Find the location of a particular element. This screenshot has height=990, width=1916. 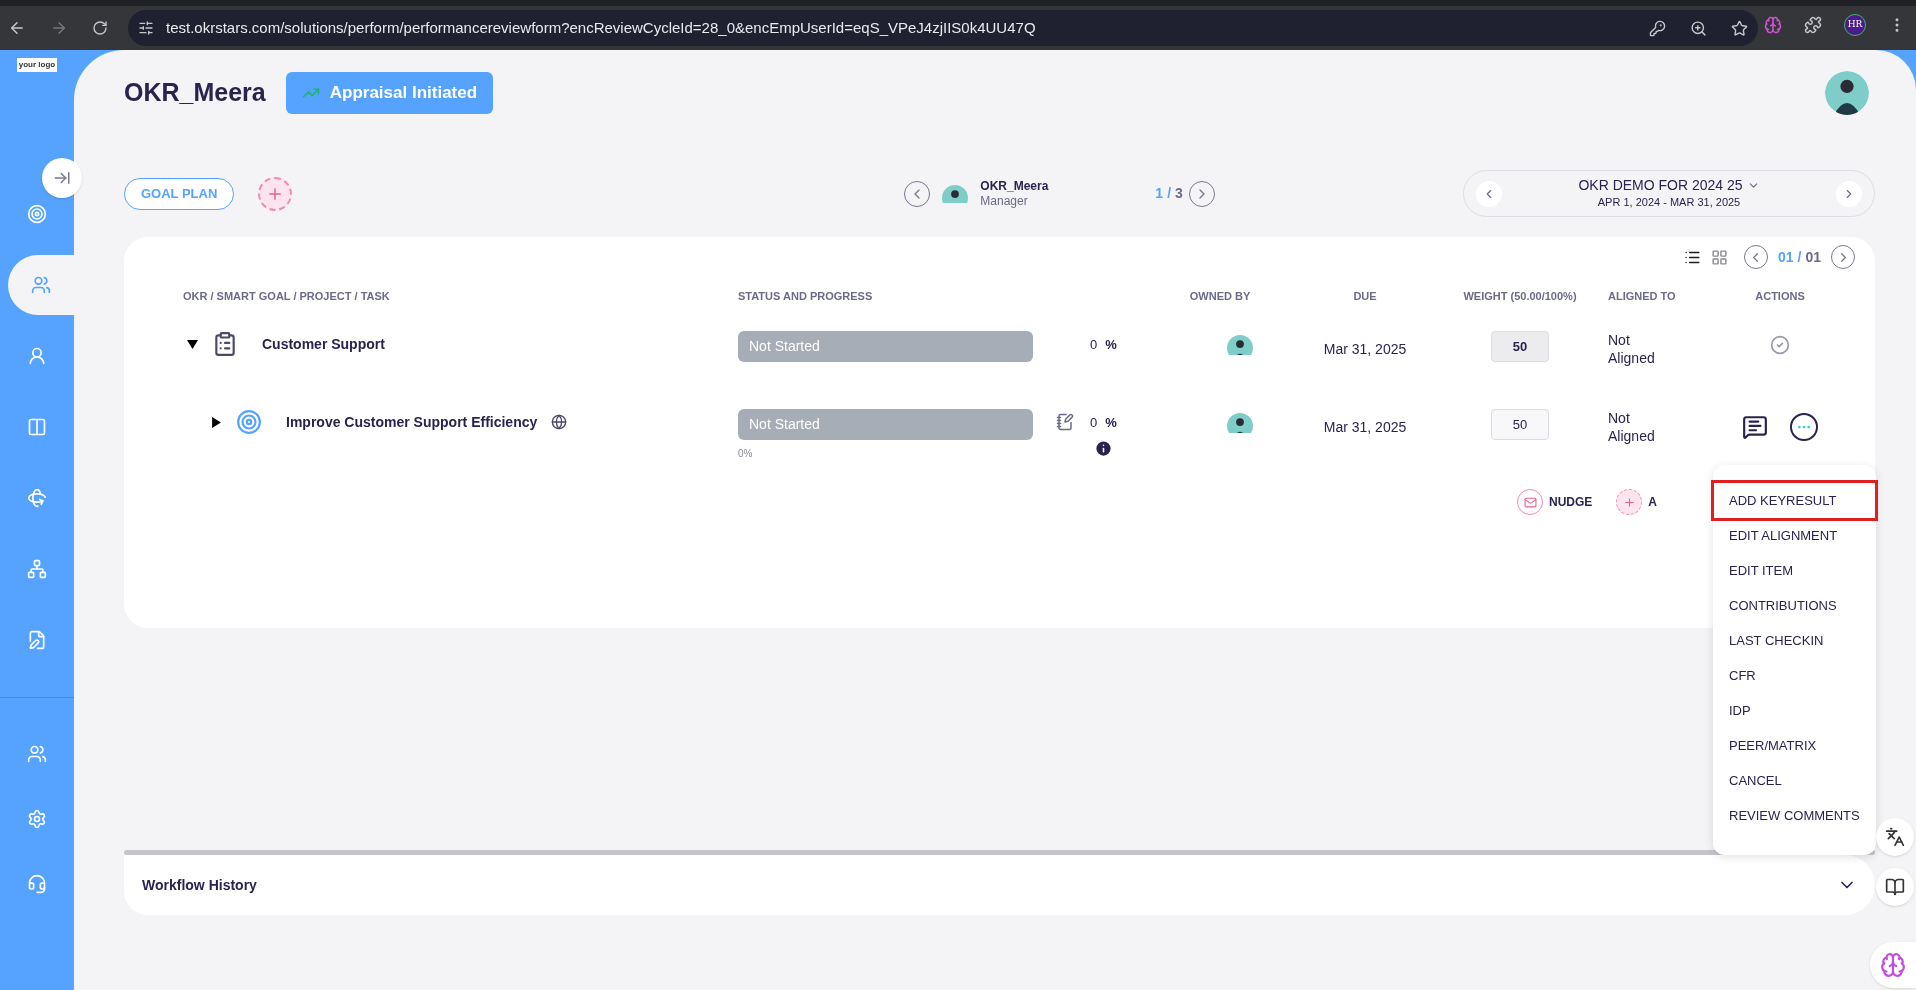

menu-item: REVIEW COMMENTS is located at coordinates (1794, 815).